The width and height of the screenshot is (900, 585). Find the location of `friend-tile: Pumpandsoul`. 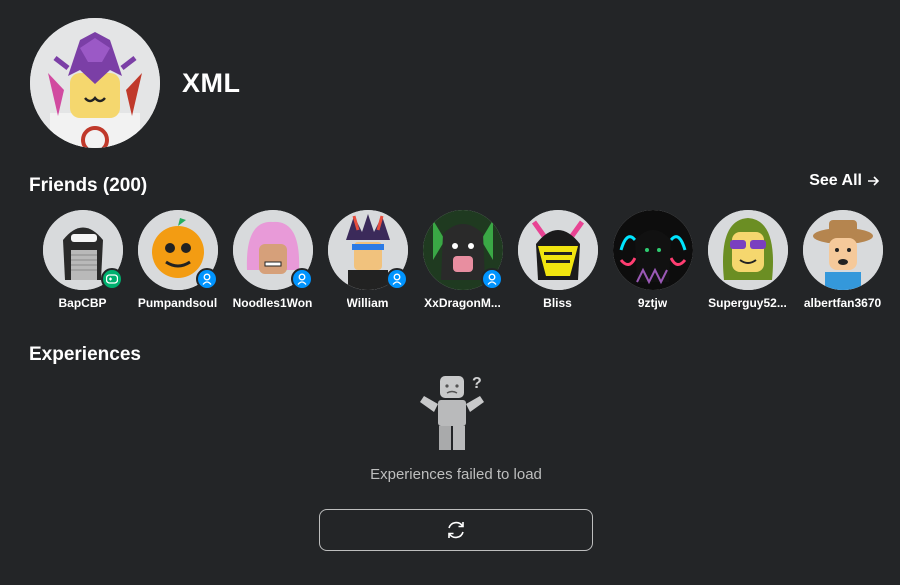

friend-tile: Pumpandsoul is located at coordinates (177, 260).